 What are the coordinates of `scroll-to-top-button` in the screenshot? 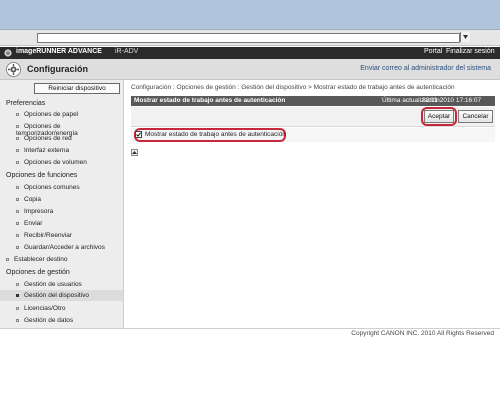 It's located at (134, 152).